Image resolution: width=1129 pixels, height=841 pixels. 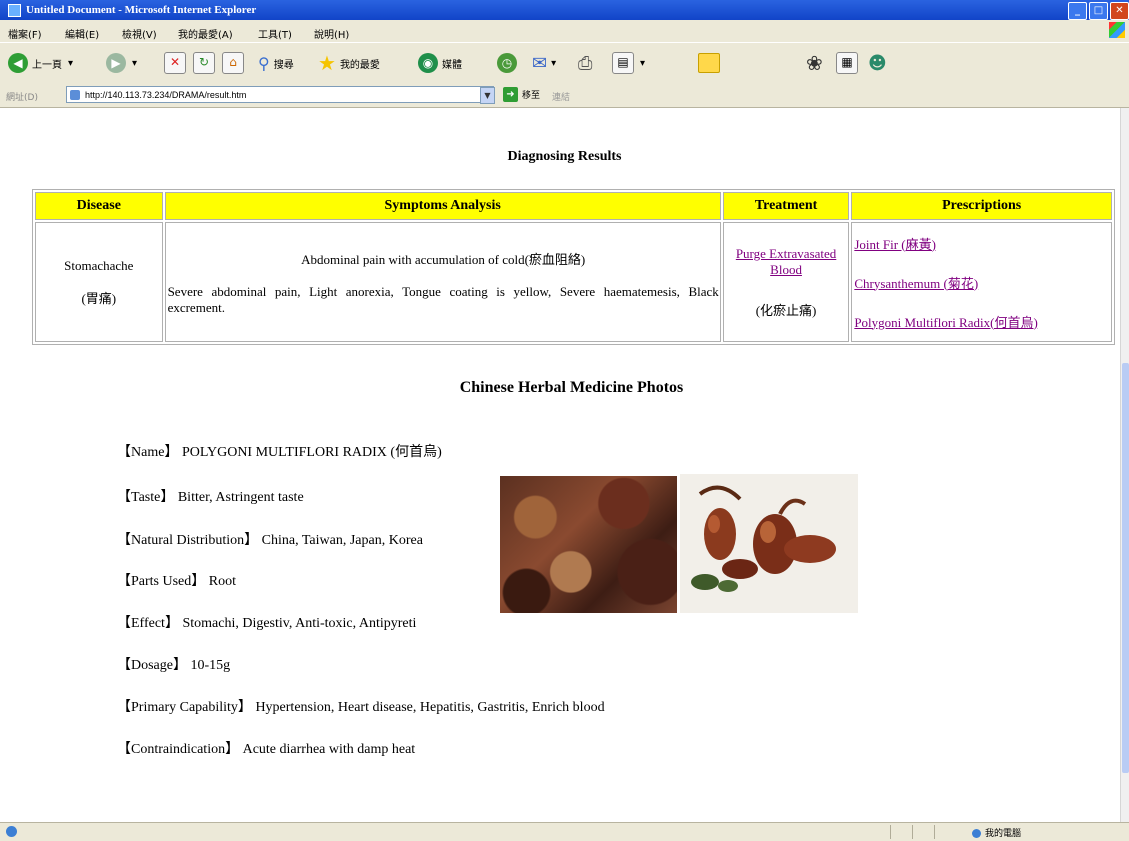 I want to click on field-label: 【Parts Used】, so click(x=161, y=581).